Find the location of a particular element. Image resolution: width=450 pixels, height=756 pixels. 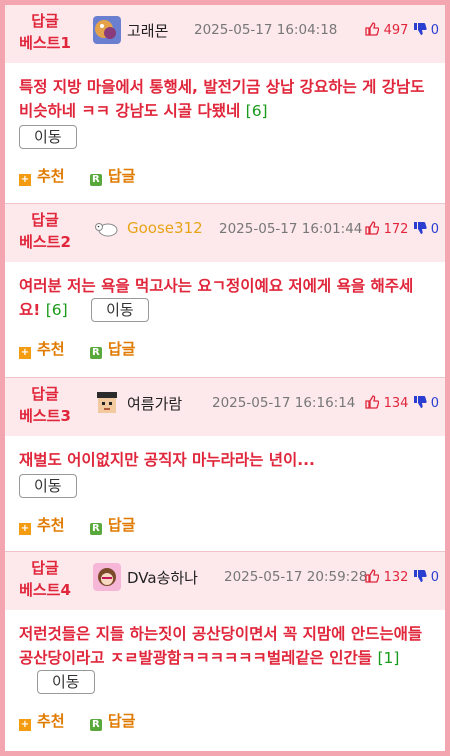

nickname: 고래몬 is located at coordinates (147, 30).